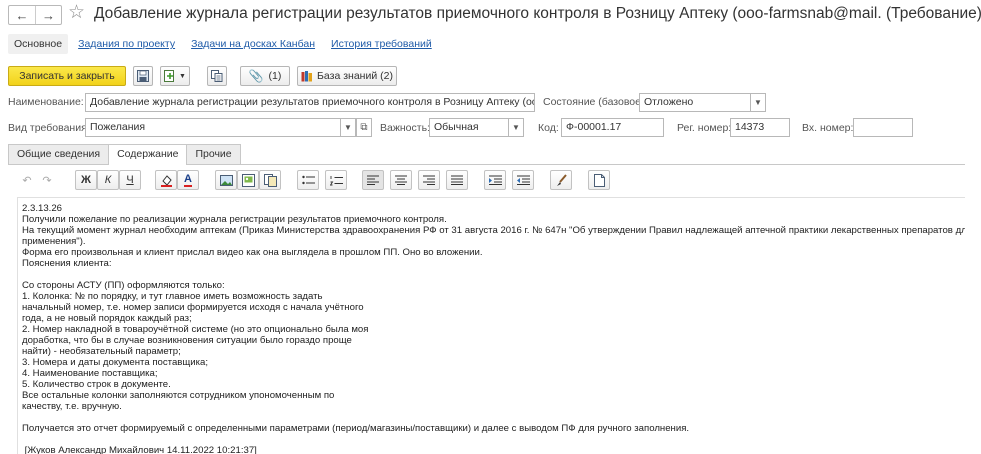 This screenshot has height=454, width=981. Describe the element at coordinates (355, 76) in the screenshot. I see `knowledge-base-label: База знаний (2)` at that location.